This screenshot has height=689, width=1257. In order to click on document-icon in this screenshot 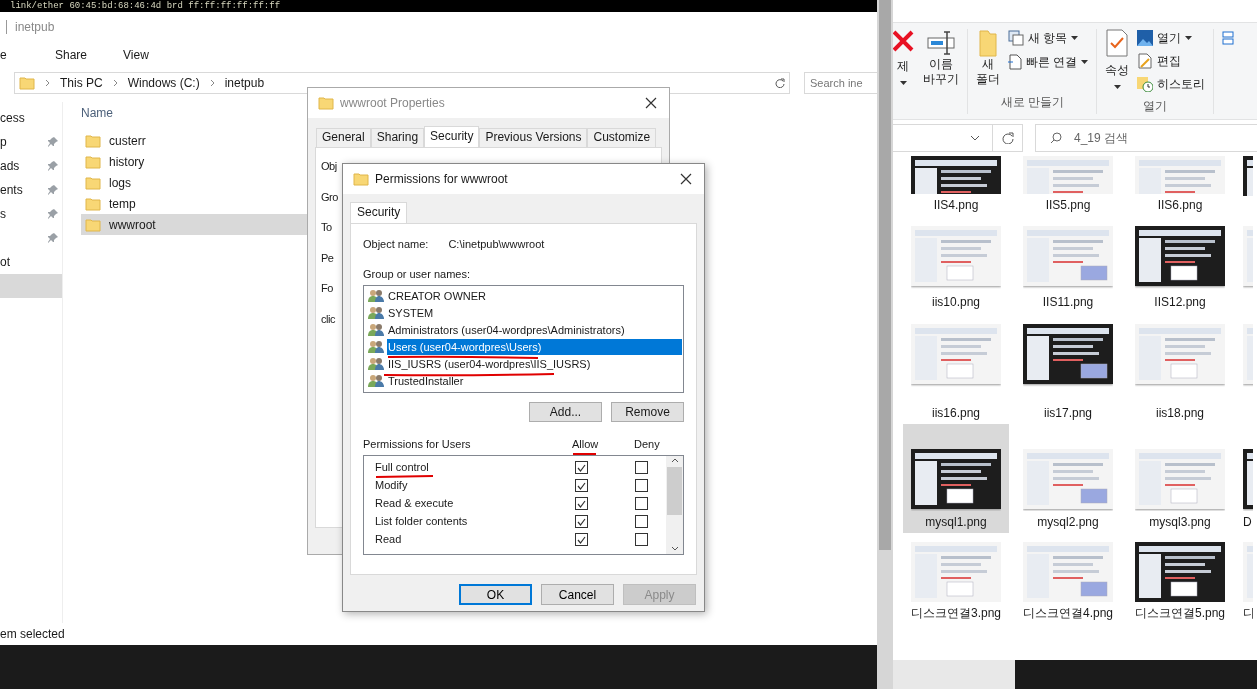, I will do `click(1015, 62)`.